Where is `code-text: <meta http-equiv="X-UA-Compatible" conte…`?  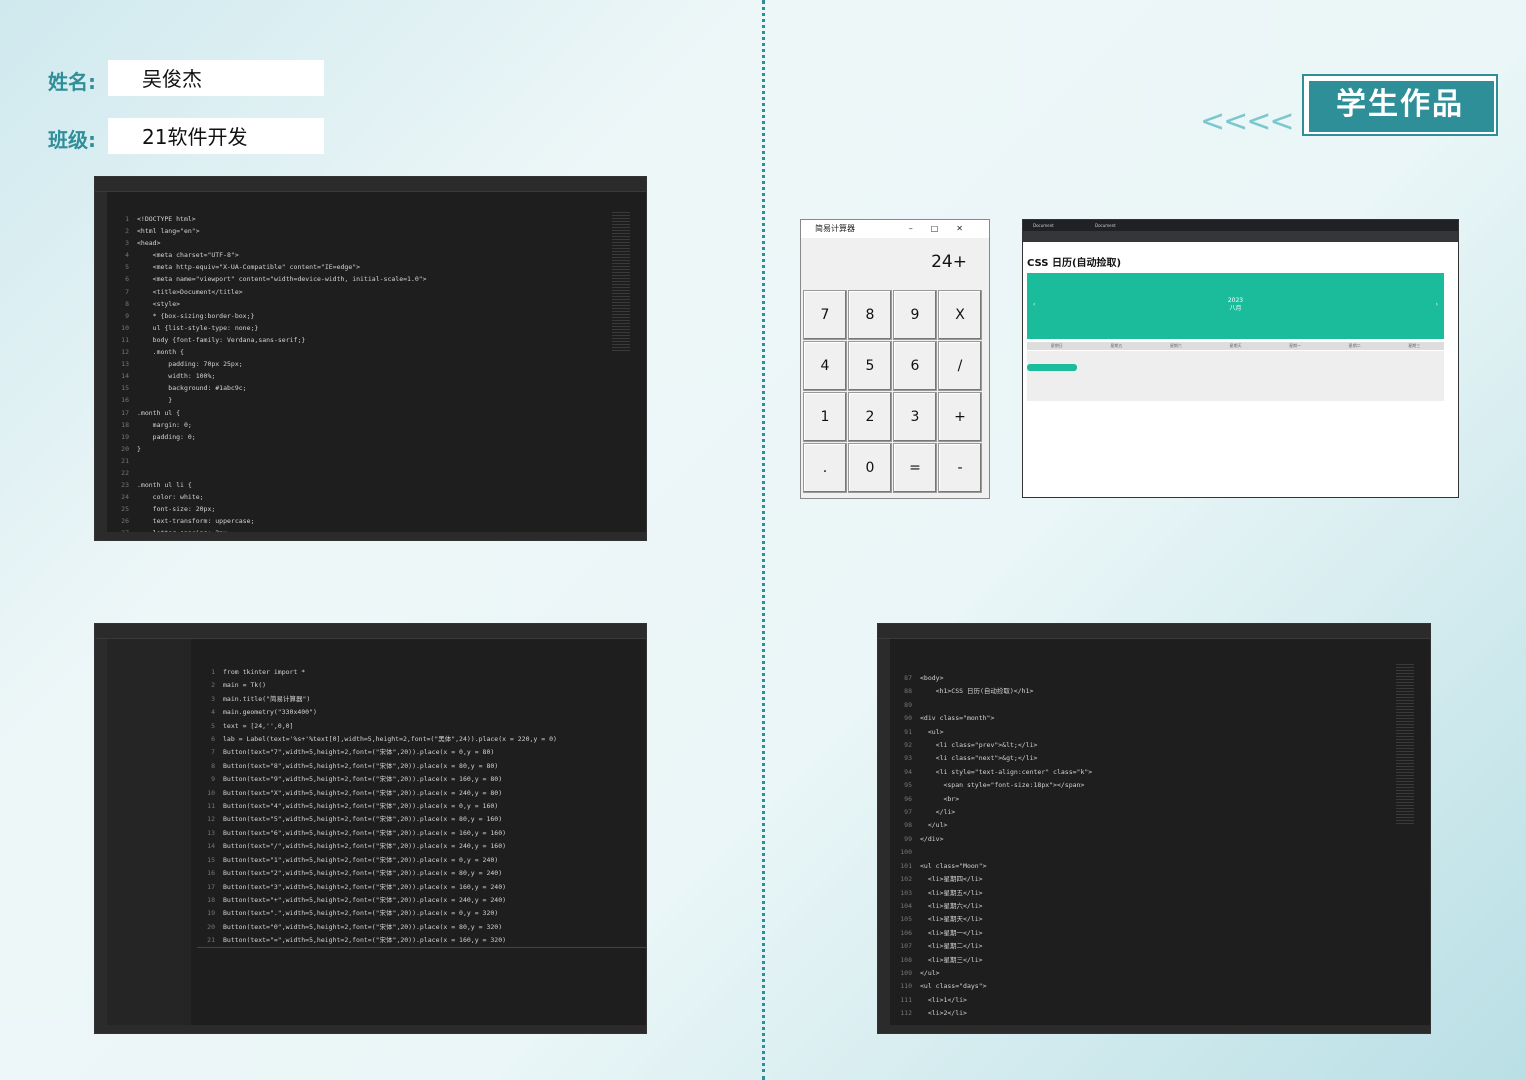 code-text: <meta http-equiv="X-UA-Compatible" conte… is located at coordinates (249, 267).